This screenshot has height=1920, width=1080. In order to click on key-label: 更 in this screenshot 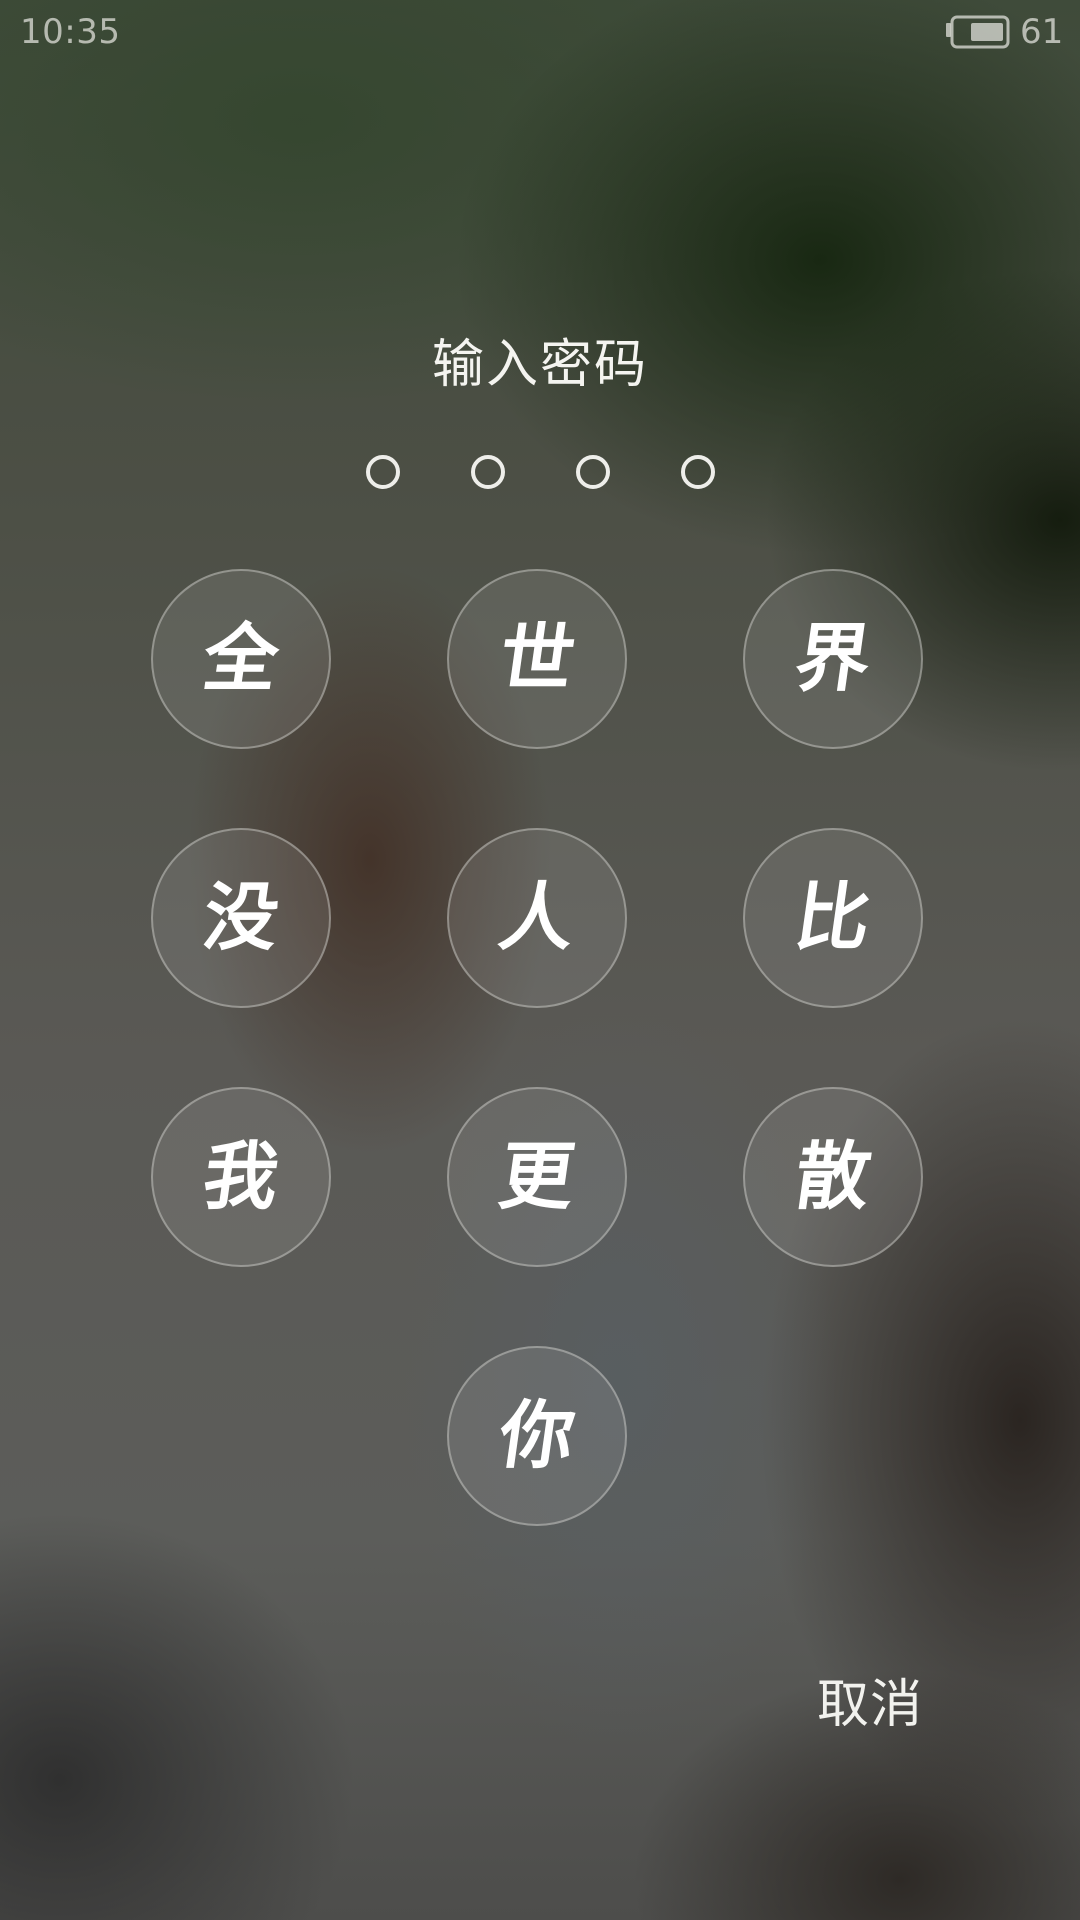, I will do `click(537, 1177)`.